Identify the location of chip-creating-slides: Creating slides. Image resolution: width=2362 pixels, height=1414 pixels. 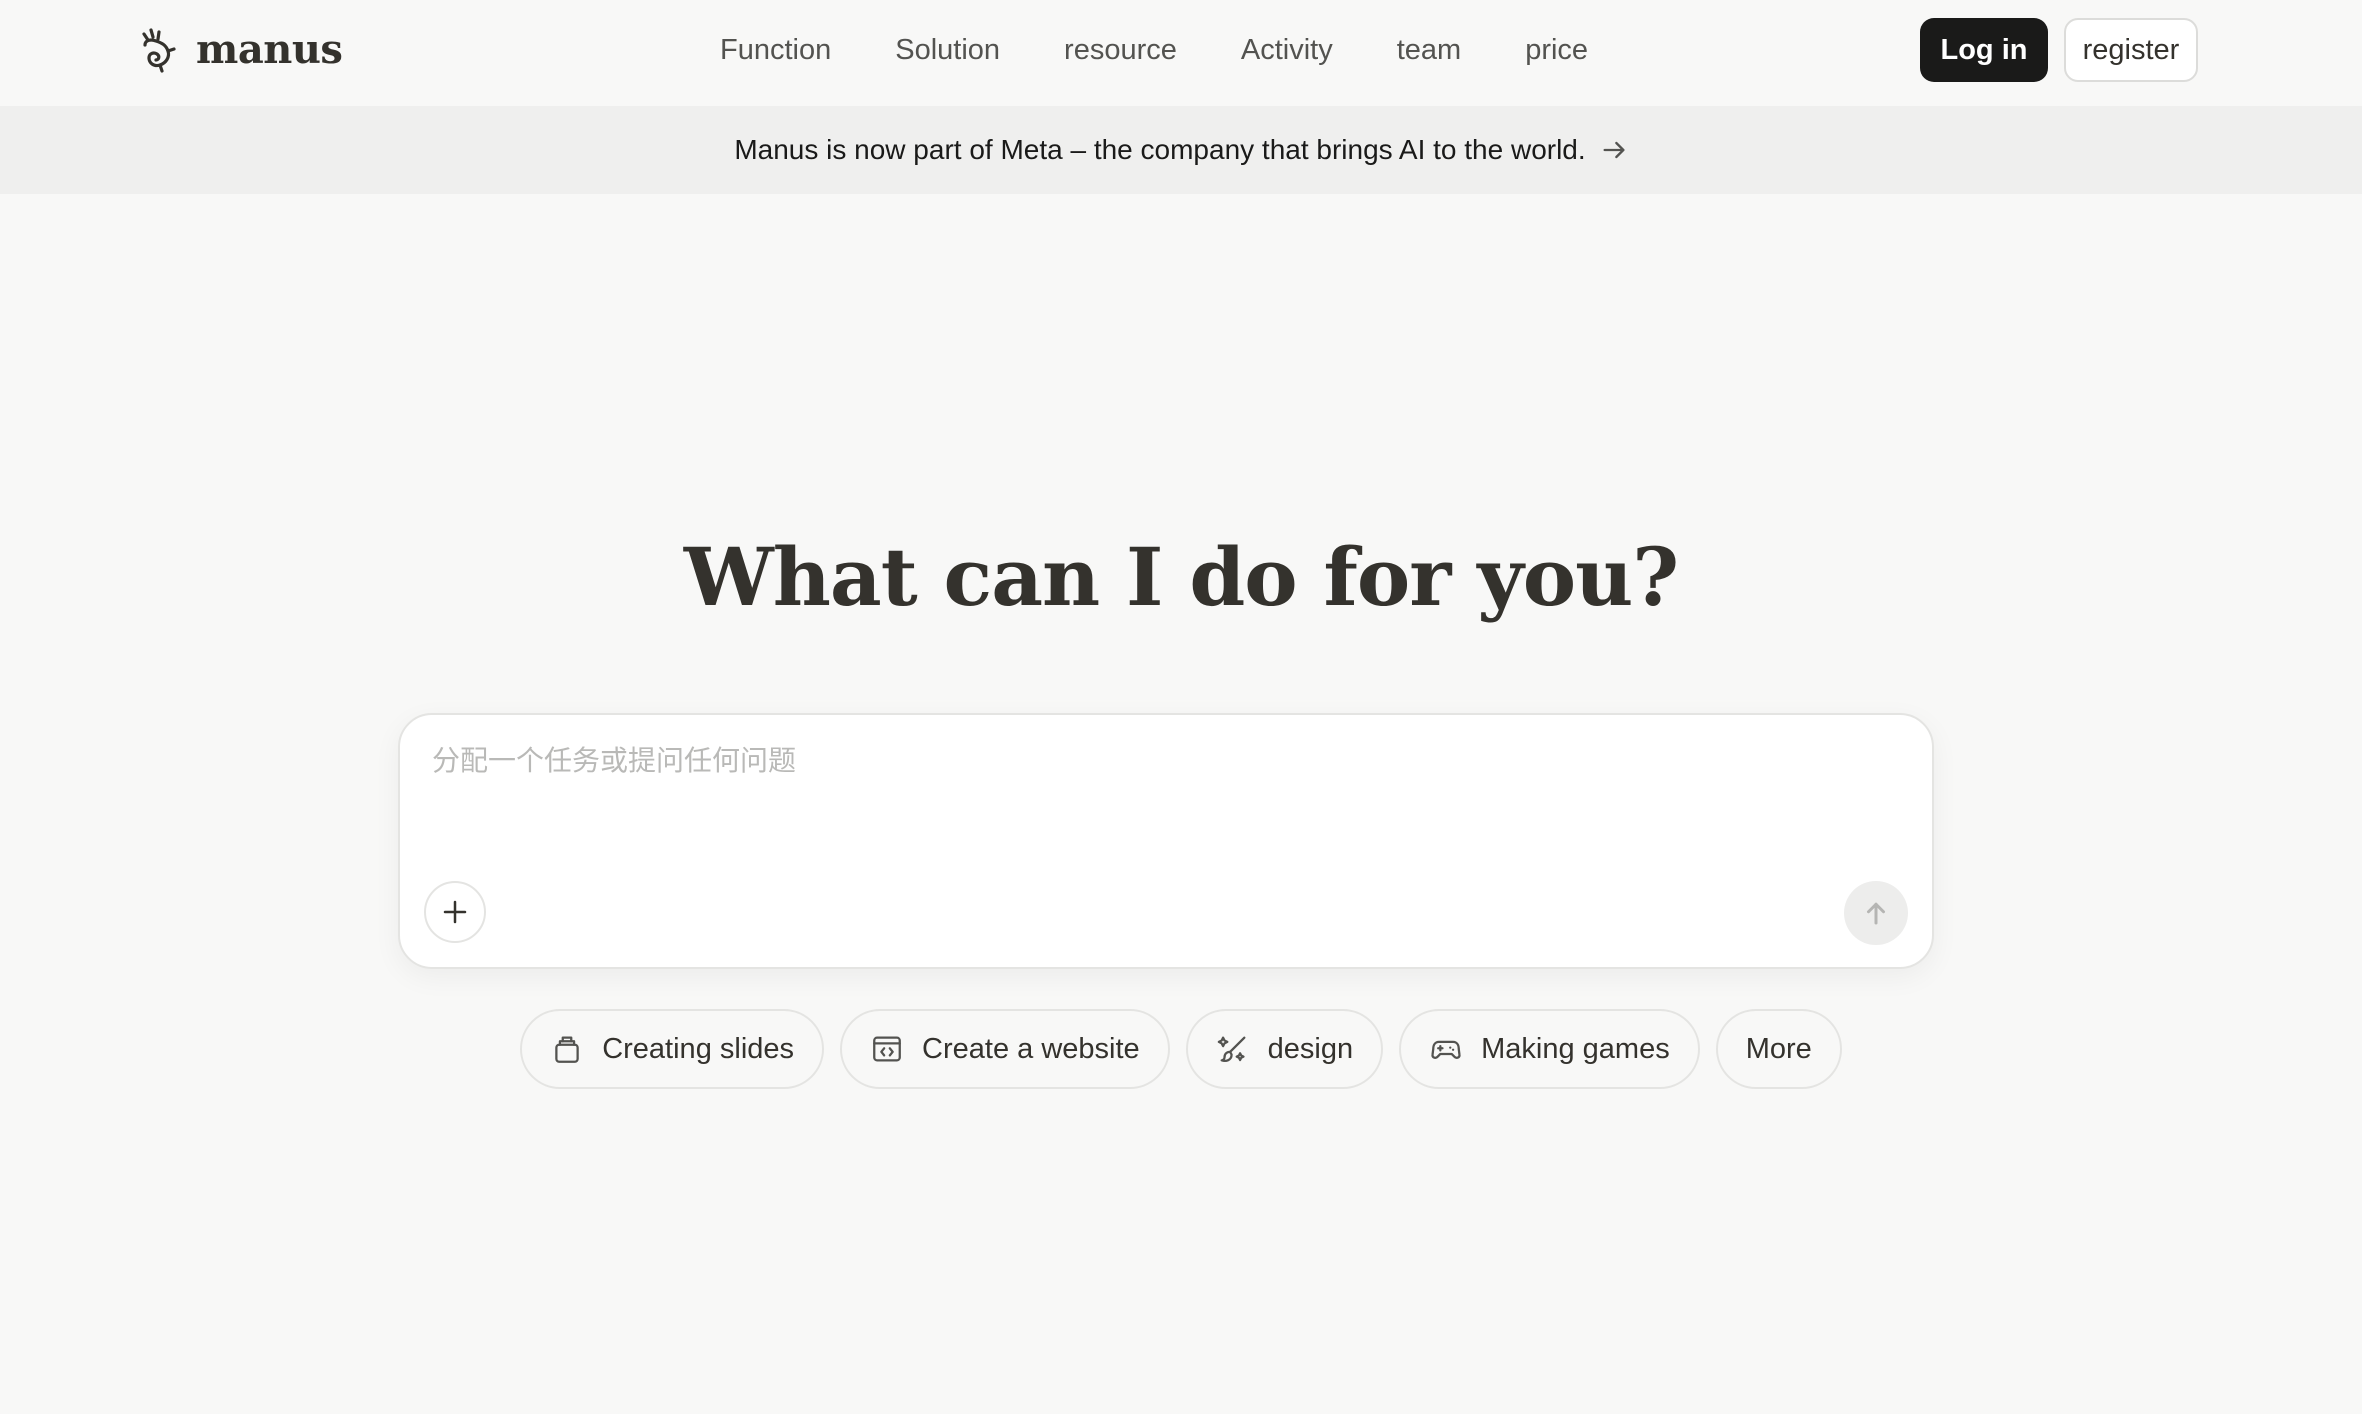
(672, 1049).